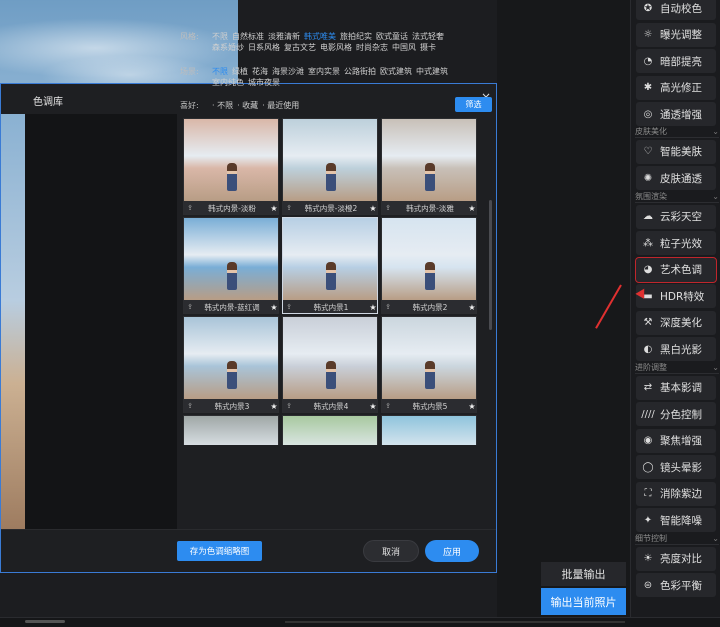 The width and height of the screenshot is (720, 627). Describe the element at coordinates (648, 322) in the screenshot. I see `magic-wand-icon: ⚒` at that location.